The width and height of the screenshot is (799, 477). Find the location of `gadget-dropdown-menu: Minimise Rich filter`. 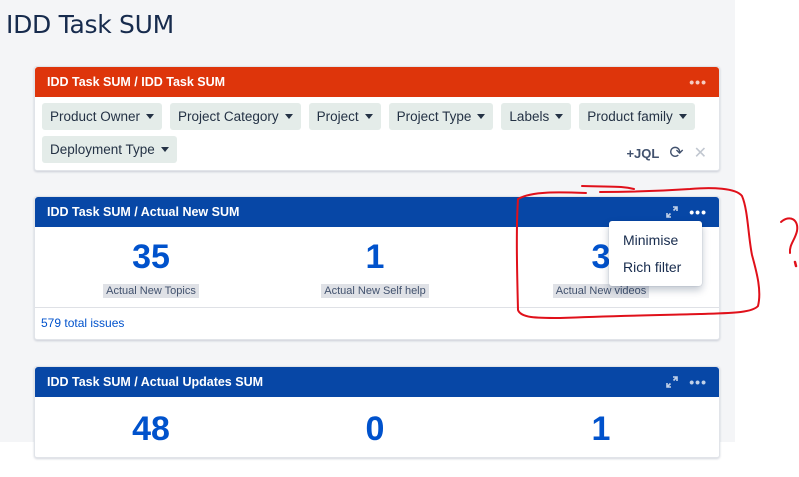

gadget-dropdown-menu: Minimise Rich filter is located at coordinates (655, 253).